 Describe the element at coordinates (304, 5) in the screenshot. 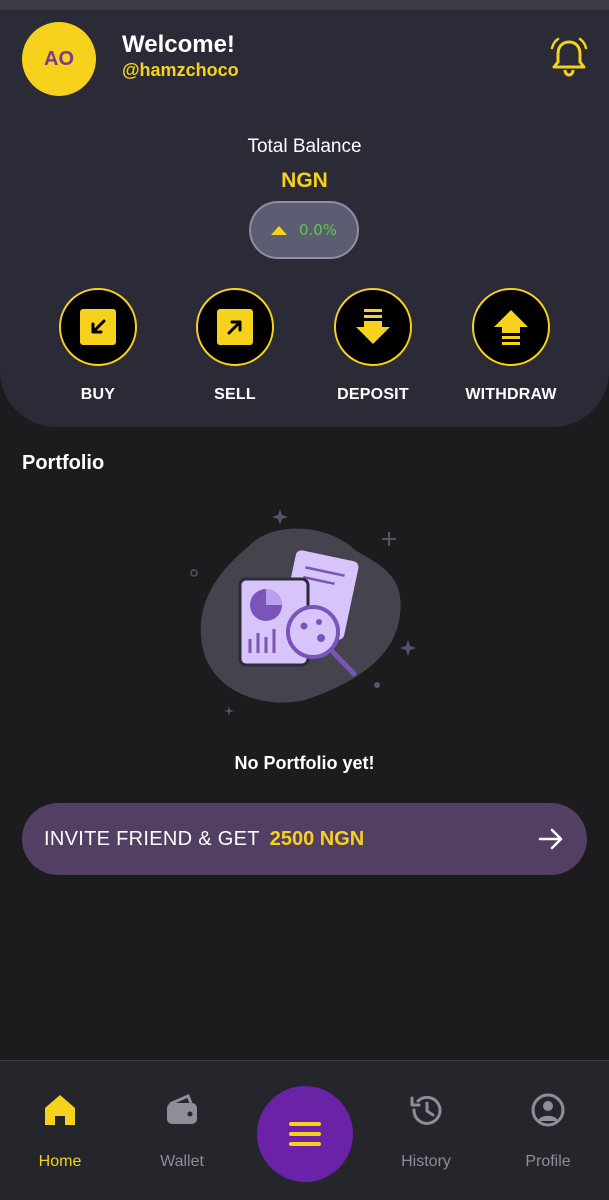

I see `status-bar` at that location.